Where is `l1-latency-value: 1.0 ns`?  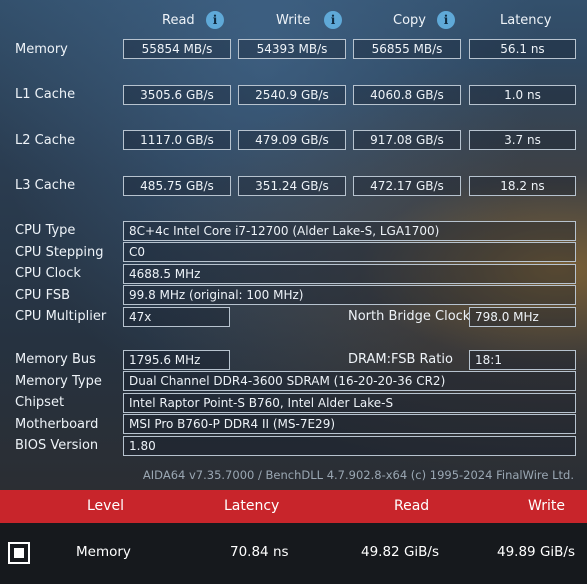
l1-latency-value: 1.0 ns is located at coordinates (522, 95).